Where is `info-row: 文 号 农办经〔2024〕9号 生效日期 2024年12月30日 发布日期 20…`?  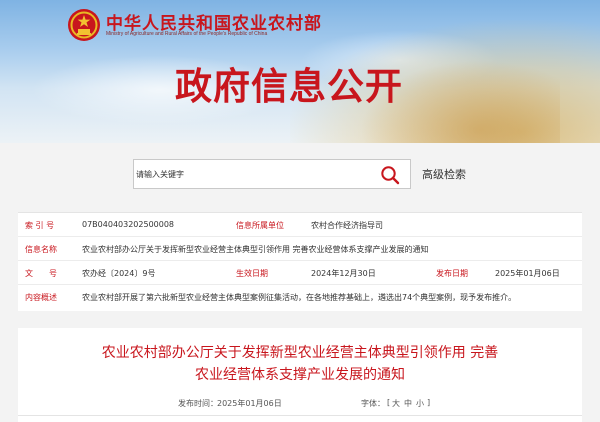 info-row: 文 号 农办经〔2024〕9号 生效日期 2024年12月30日 发布日期 20… is located at coordinates (300, 273).